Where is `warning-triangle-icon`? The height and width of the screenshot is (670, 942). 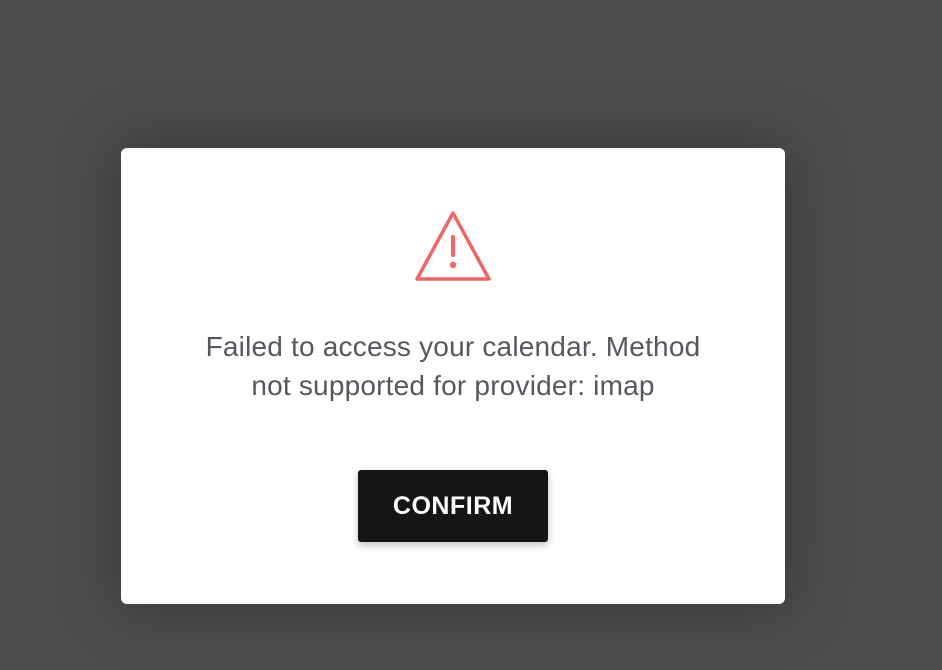
warning-triangle-icon is located at coordinates (453, 246).